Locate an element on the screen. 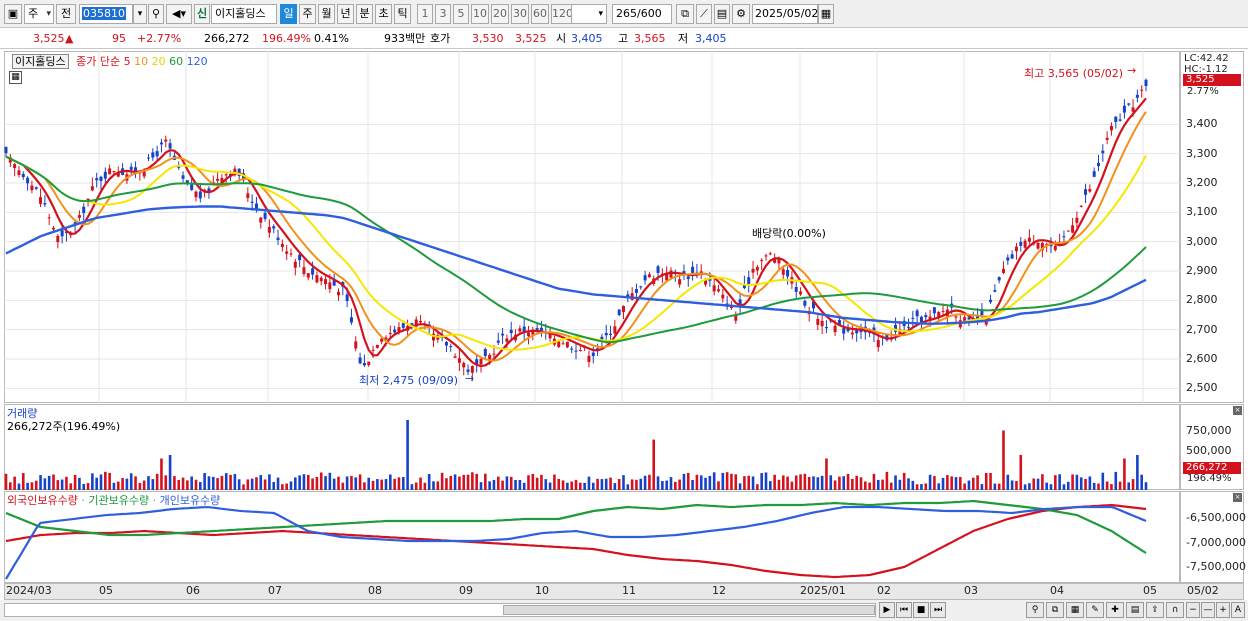  period-button-4: 분 is located at coordinates (364, 14).